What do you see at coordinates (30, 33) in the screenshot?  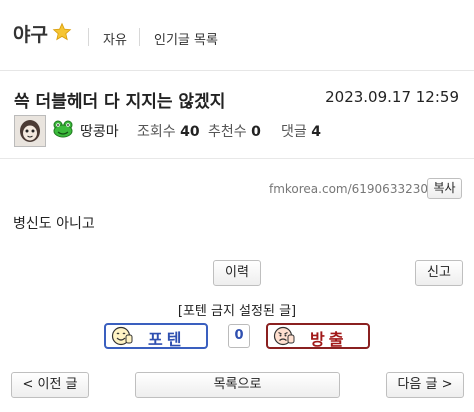 I see `board-title: 야구` at bounding box center [30, 33].